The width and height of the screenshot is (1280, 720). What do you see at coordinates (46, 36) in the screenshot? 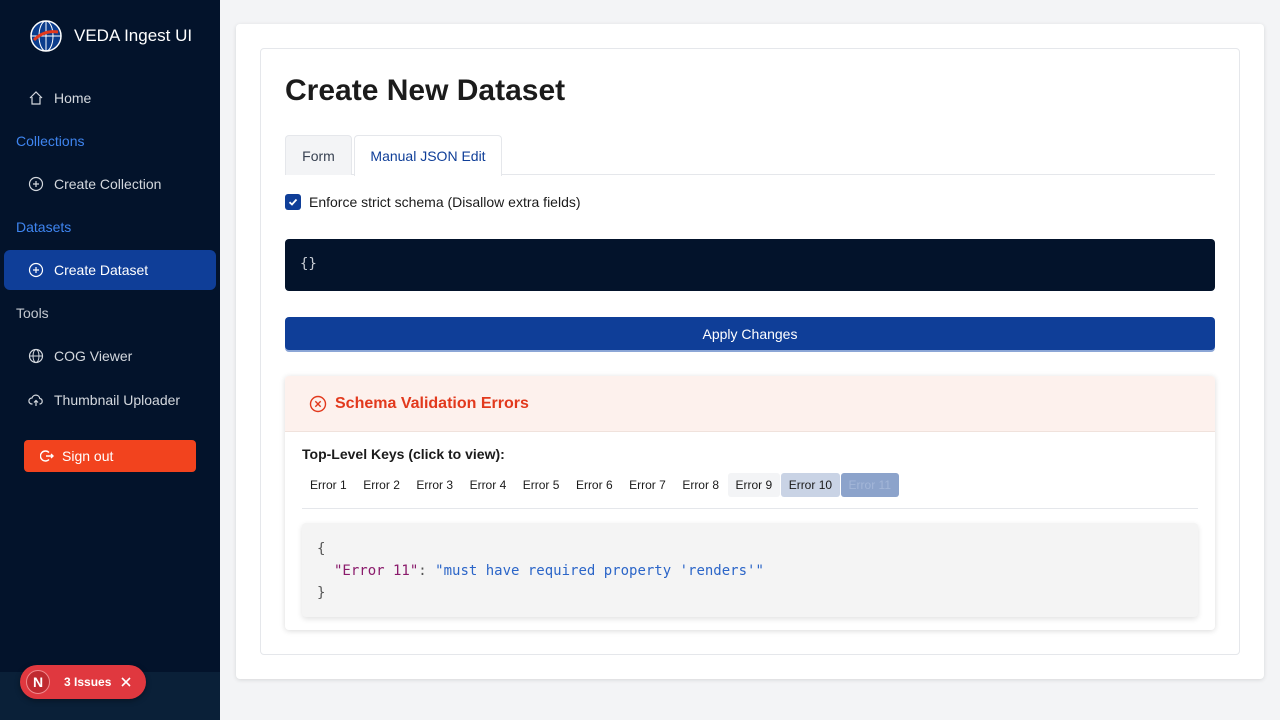
I see `globe-logo-icon` at bounding box center [46, 36].